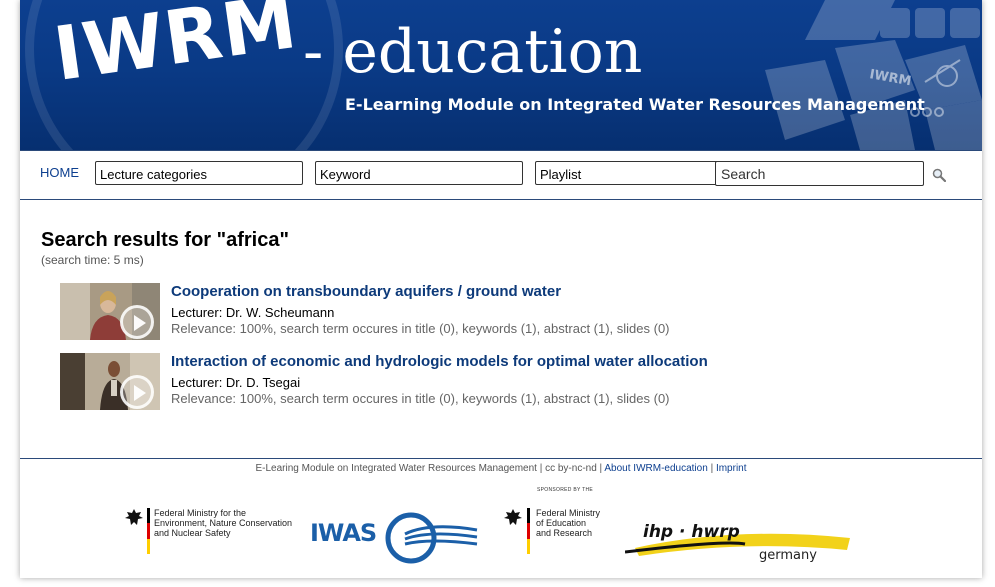 Image resolution: width=995 pixels, height=587 pixels. Describe the element at coordinates (873, 75) in the screenshot. I see `banner-icons-decoration: IWRM` at that location.